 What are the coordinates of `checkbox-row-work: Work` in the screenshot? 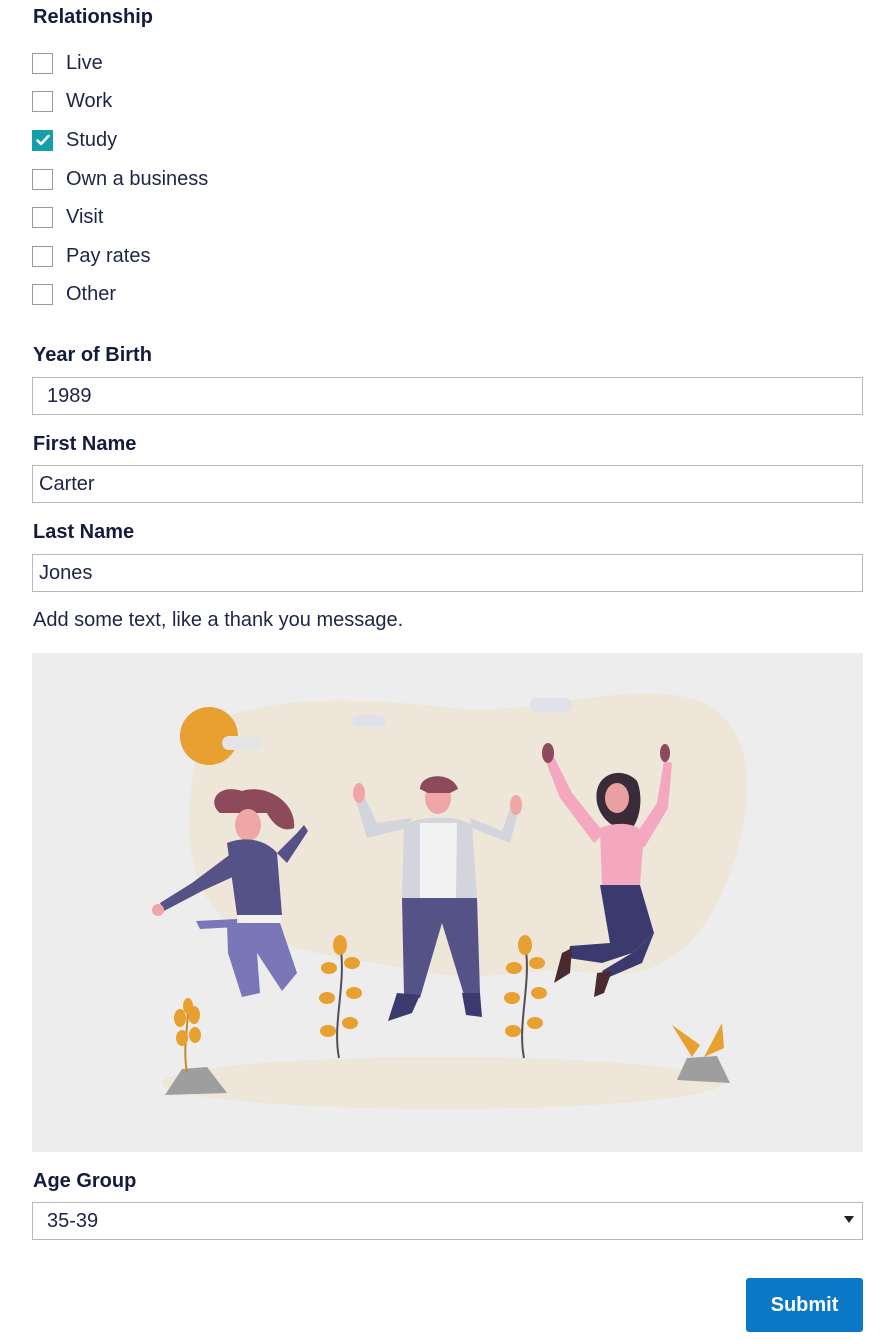 It's located at (72, 101).